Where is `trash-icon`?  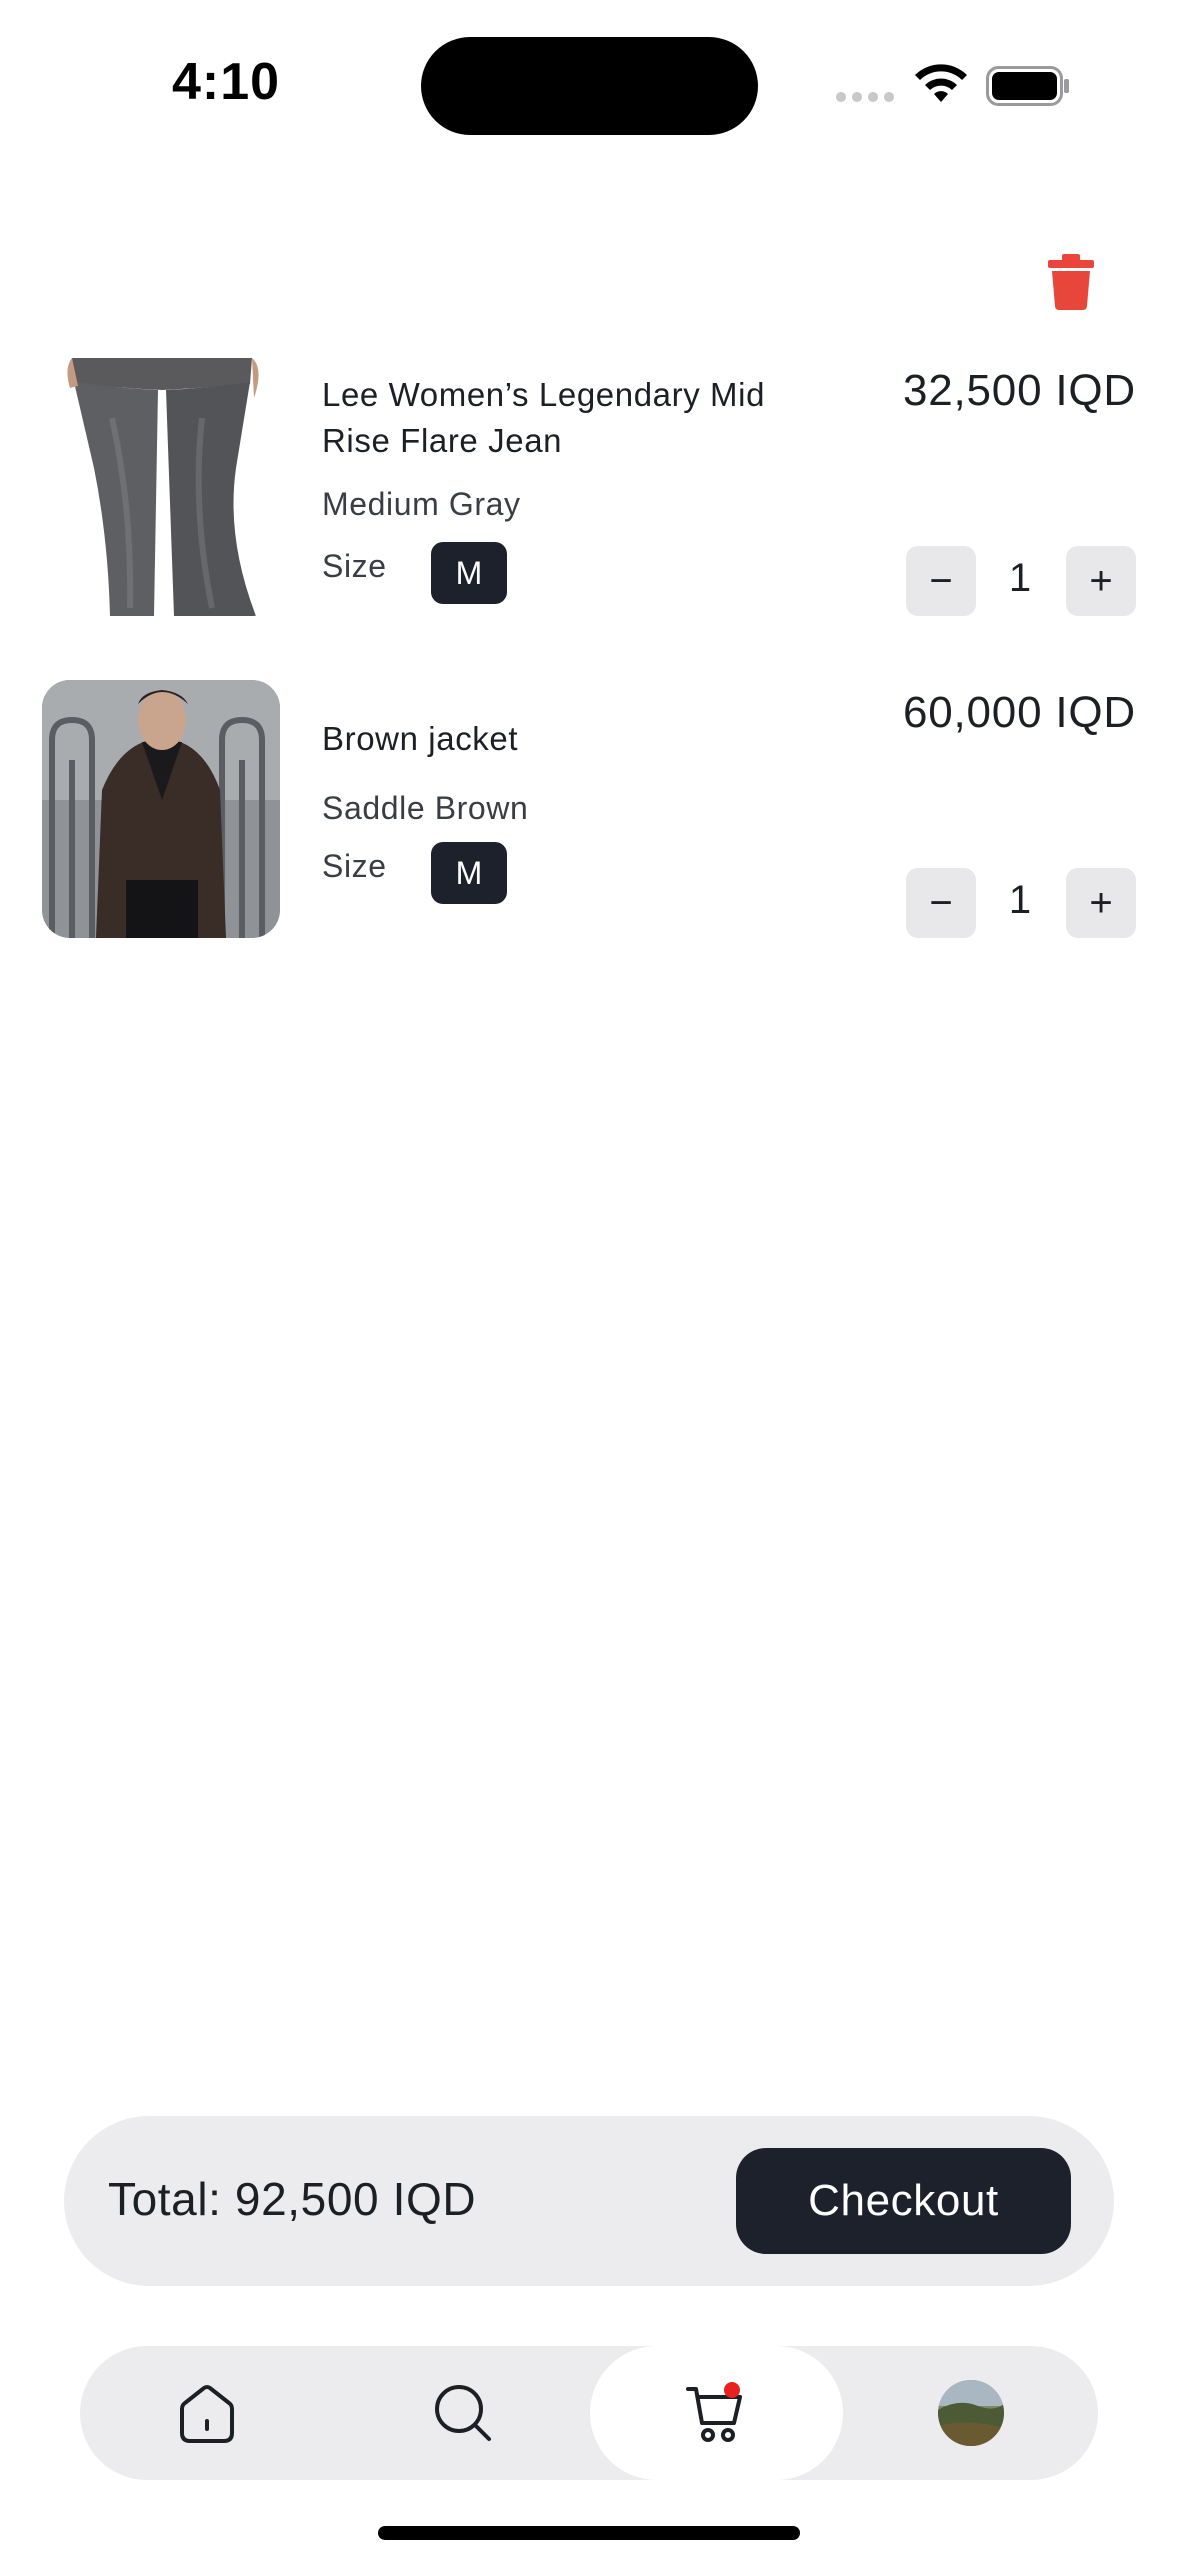 trash-icon is located at coordinates (1071, 282).